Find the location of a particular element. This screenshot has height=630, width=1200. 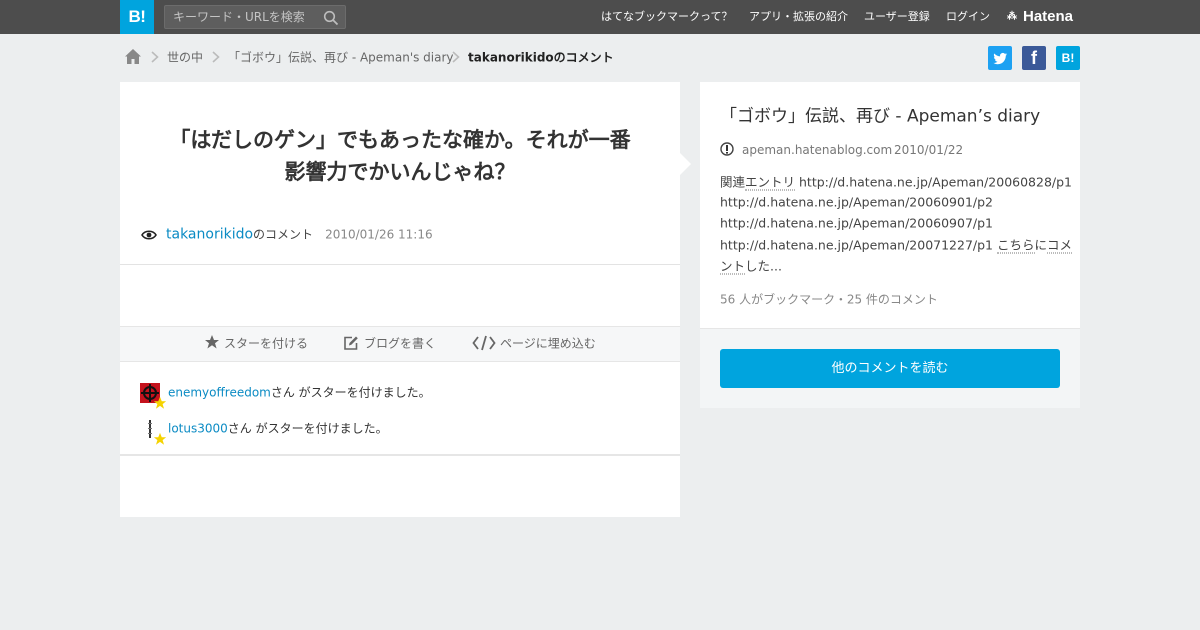

search-box is located at coordinates (255, 17).